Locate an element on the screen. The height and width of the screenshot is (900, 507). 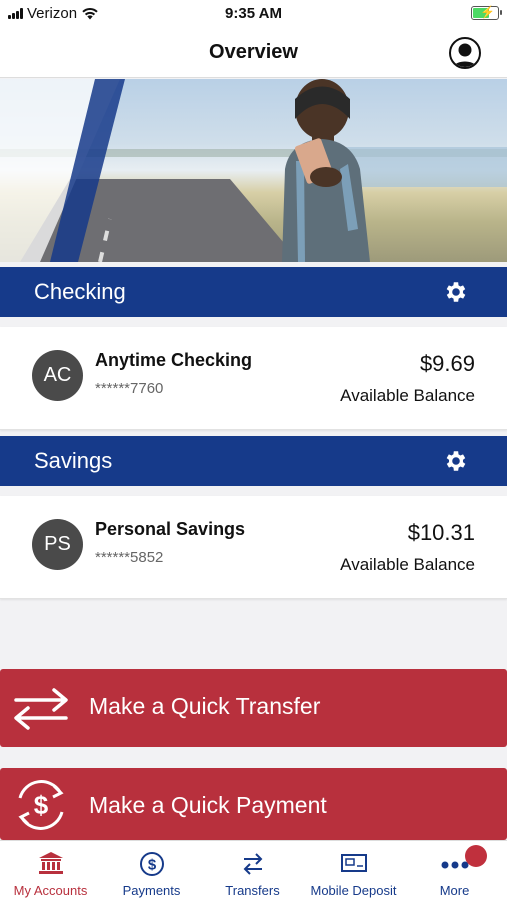
section-title: Checking is located at coordinates (80, 291).